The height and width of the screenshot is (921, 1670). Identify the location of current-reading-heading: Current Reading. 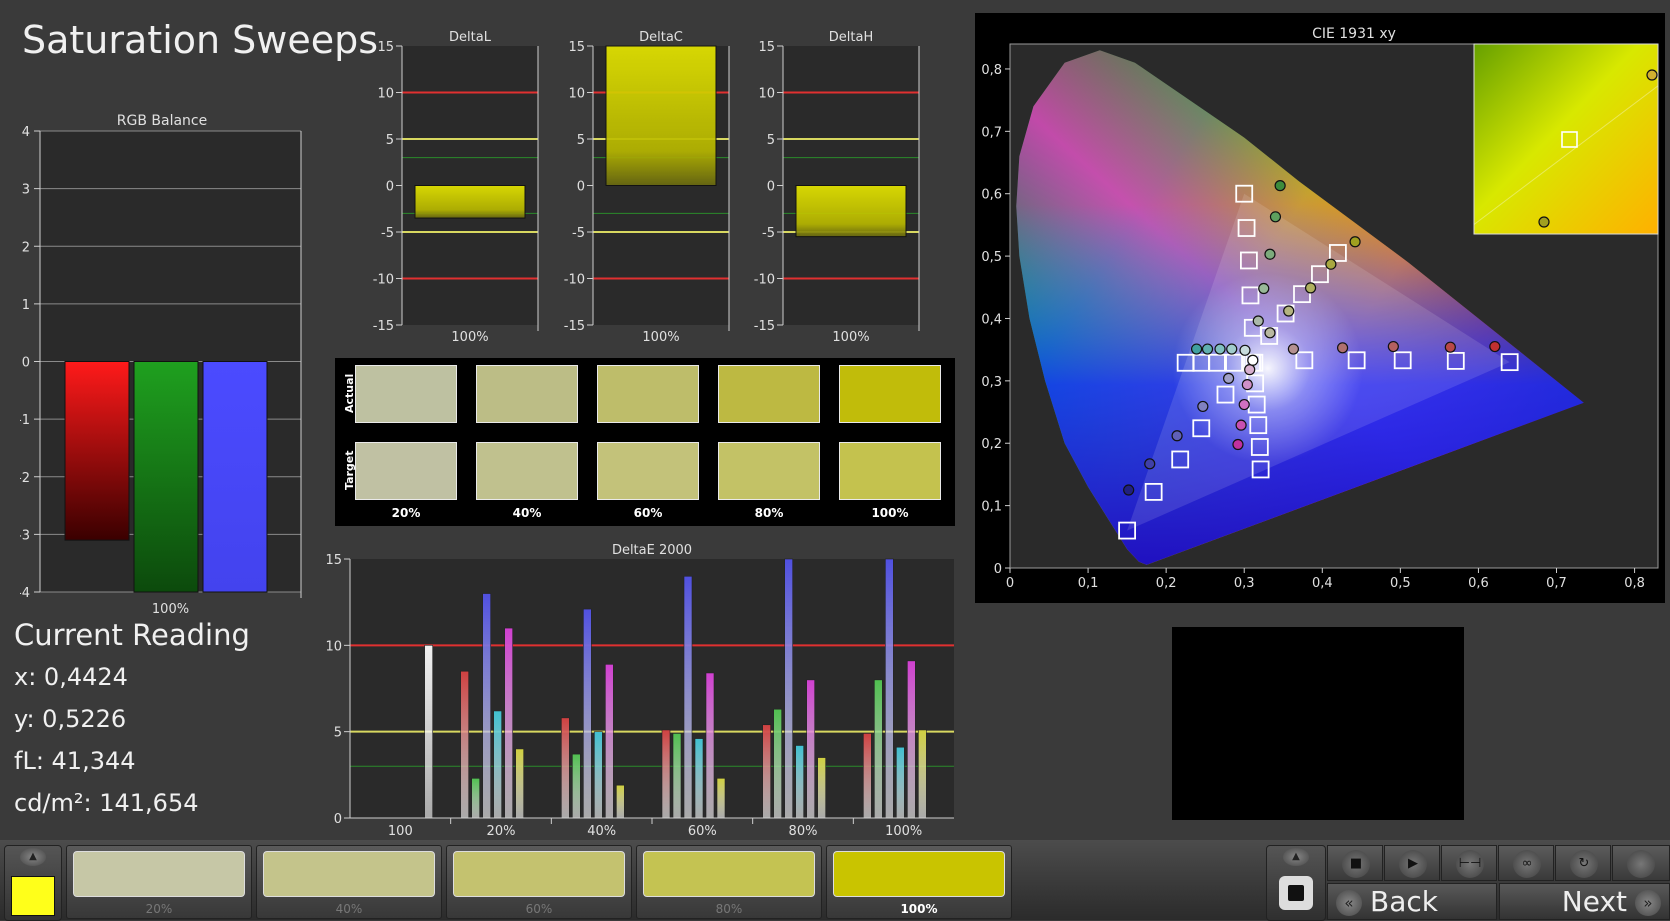
(132, 635).